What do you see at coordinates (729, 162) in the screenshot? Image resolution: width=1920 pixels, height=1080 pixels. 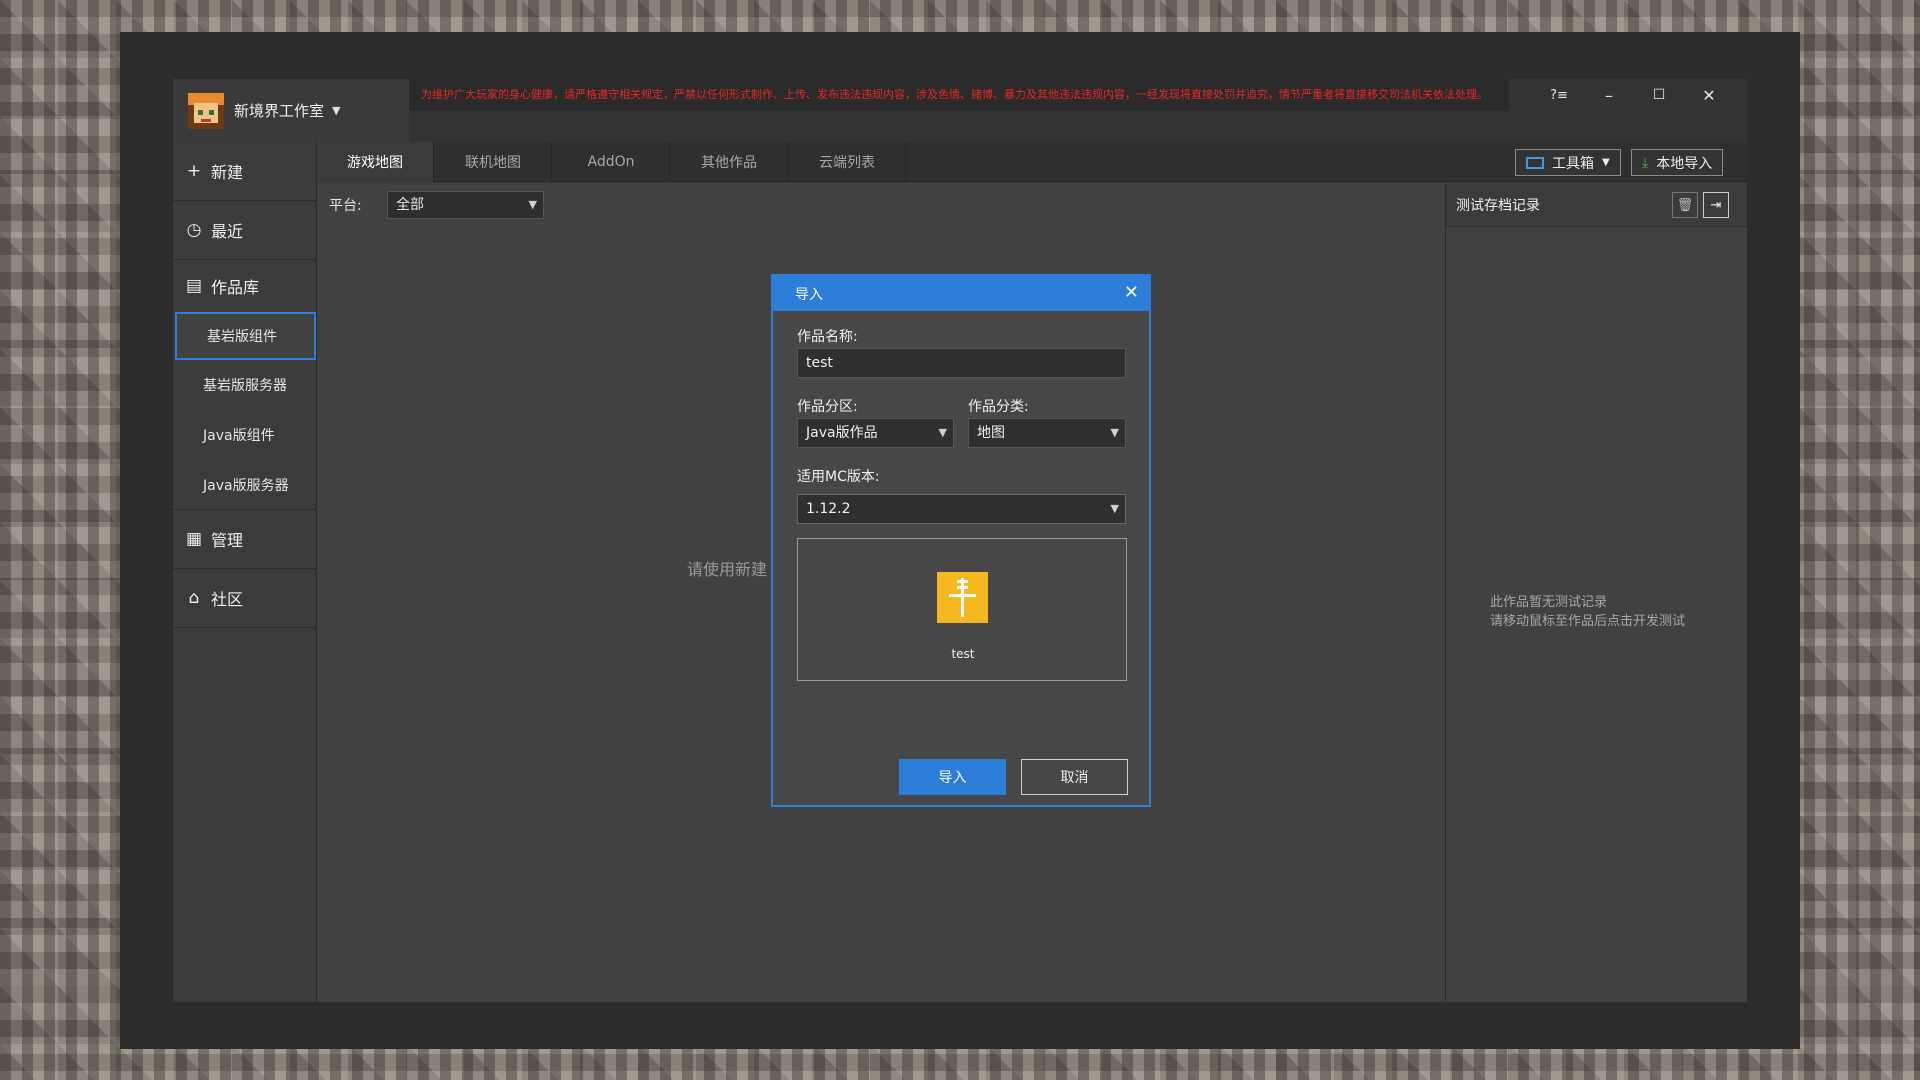 I see `tab-other-works: 其他作品` at bounding box center [729, 162].